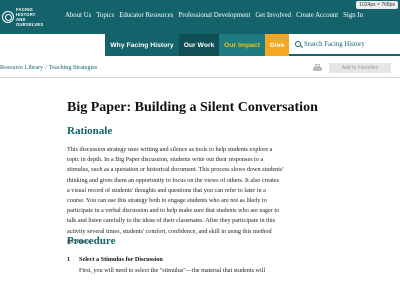  I want to click on print-icon, so click(317, 68).